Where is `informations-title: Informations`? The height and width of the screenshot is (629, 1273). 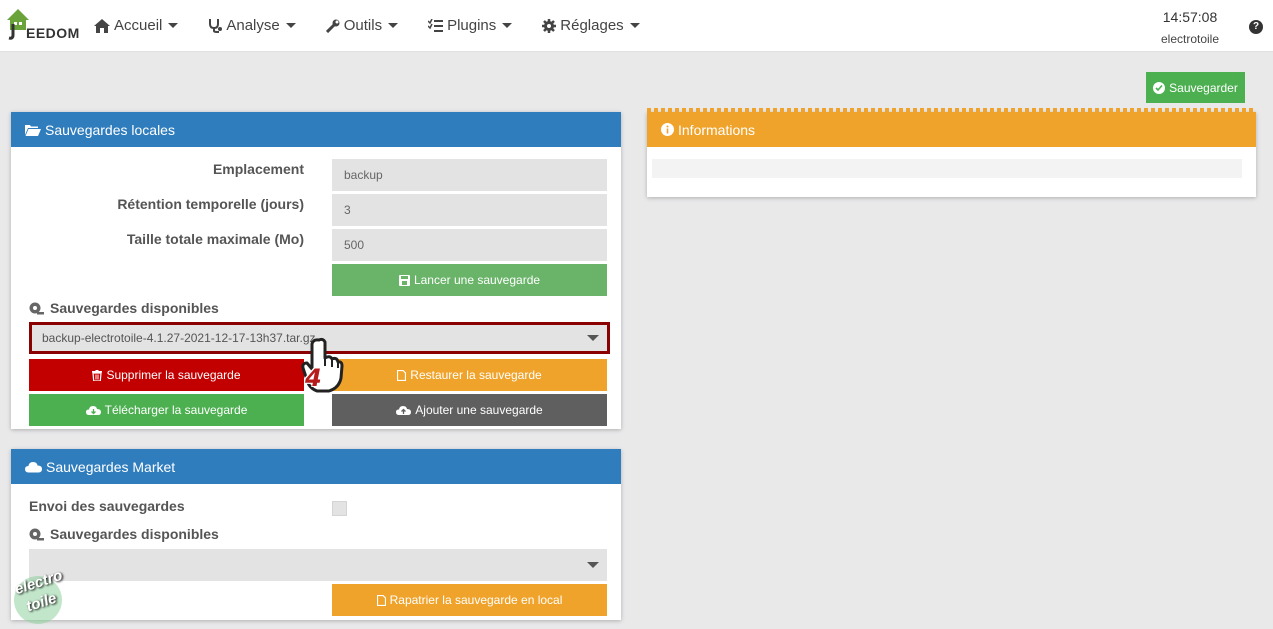 informations-title: Informations is located at coordinates (717, 129).